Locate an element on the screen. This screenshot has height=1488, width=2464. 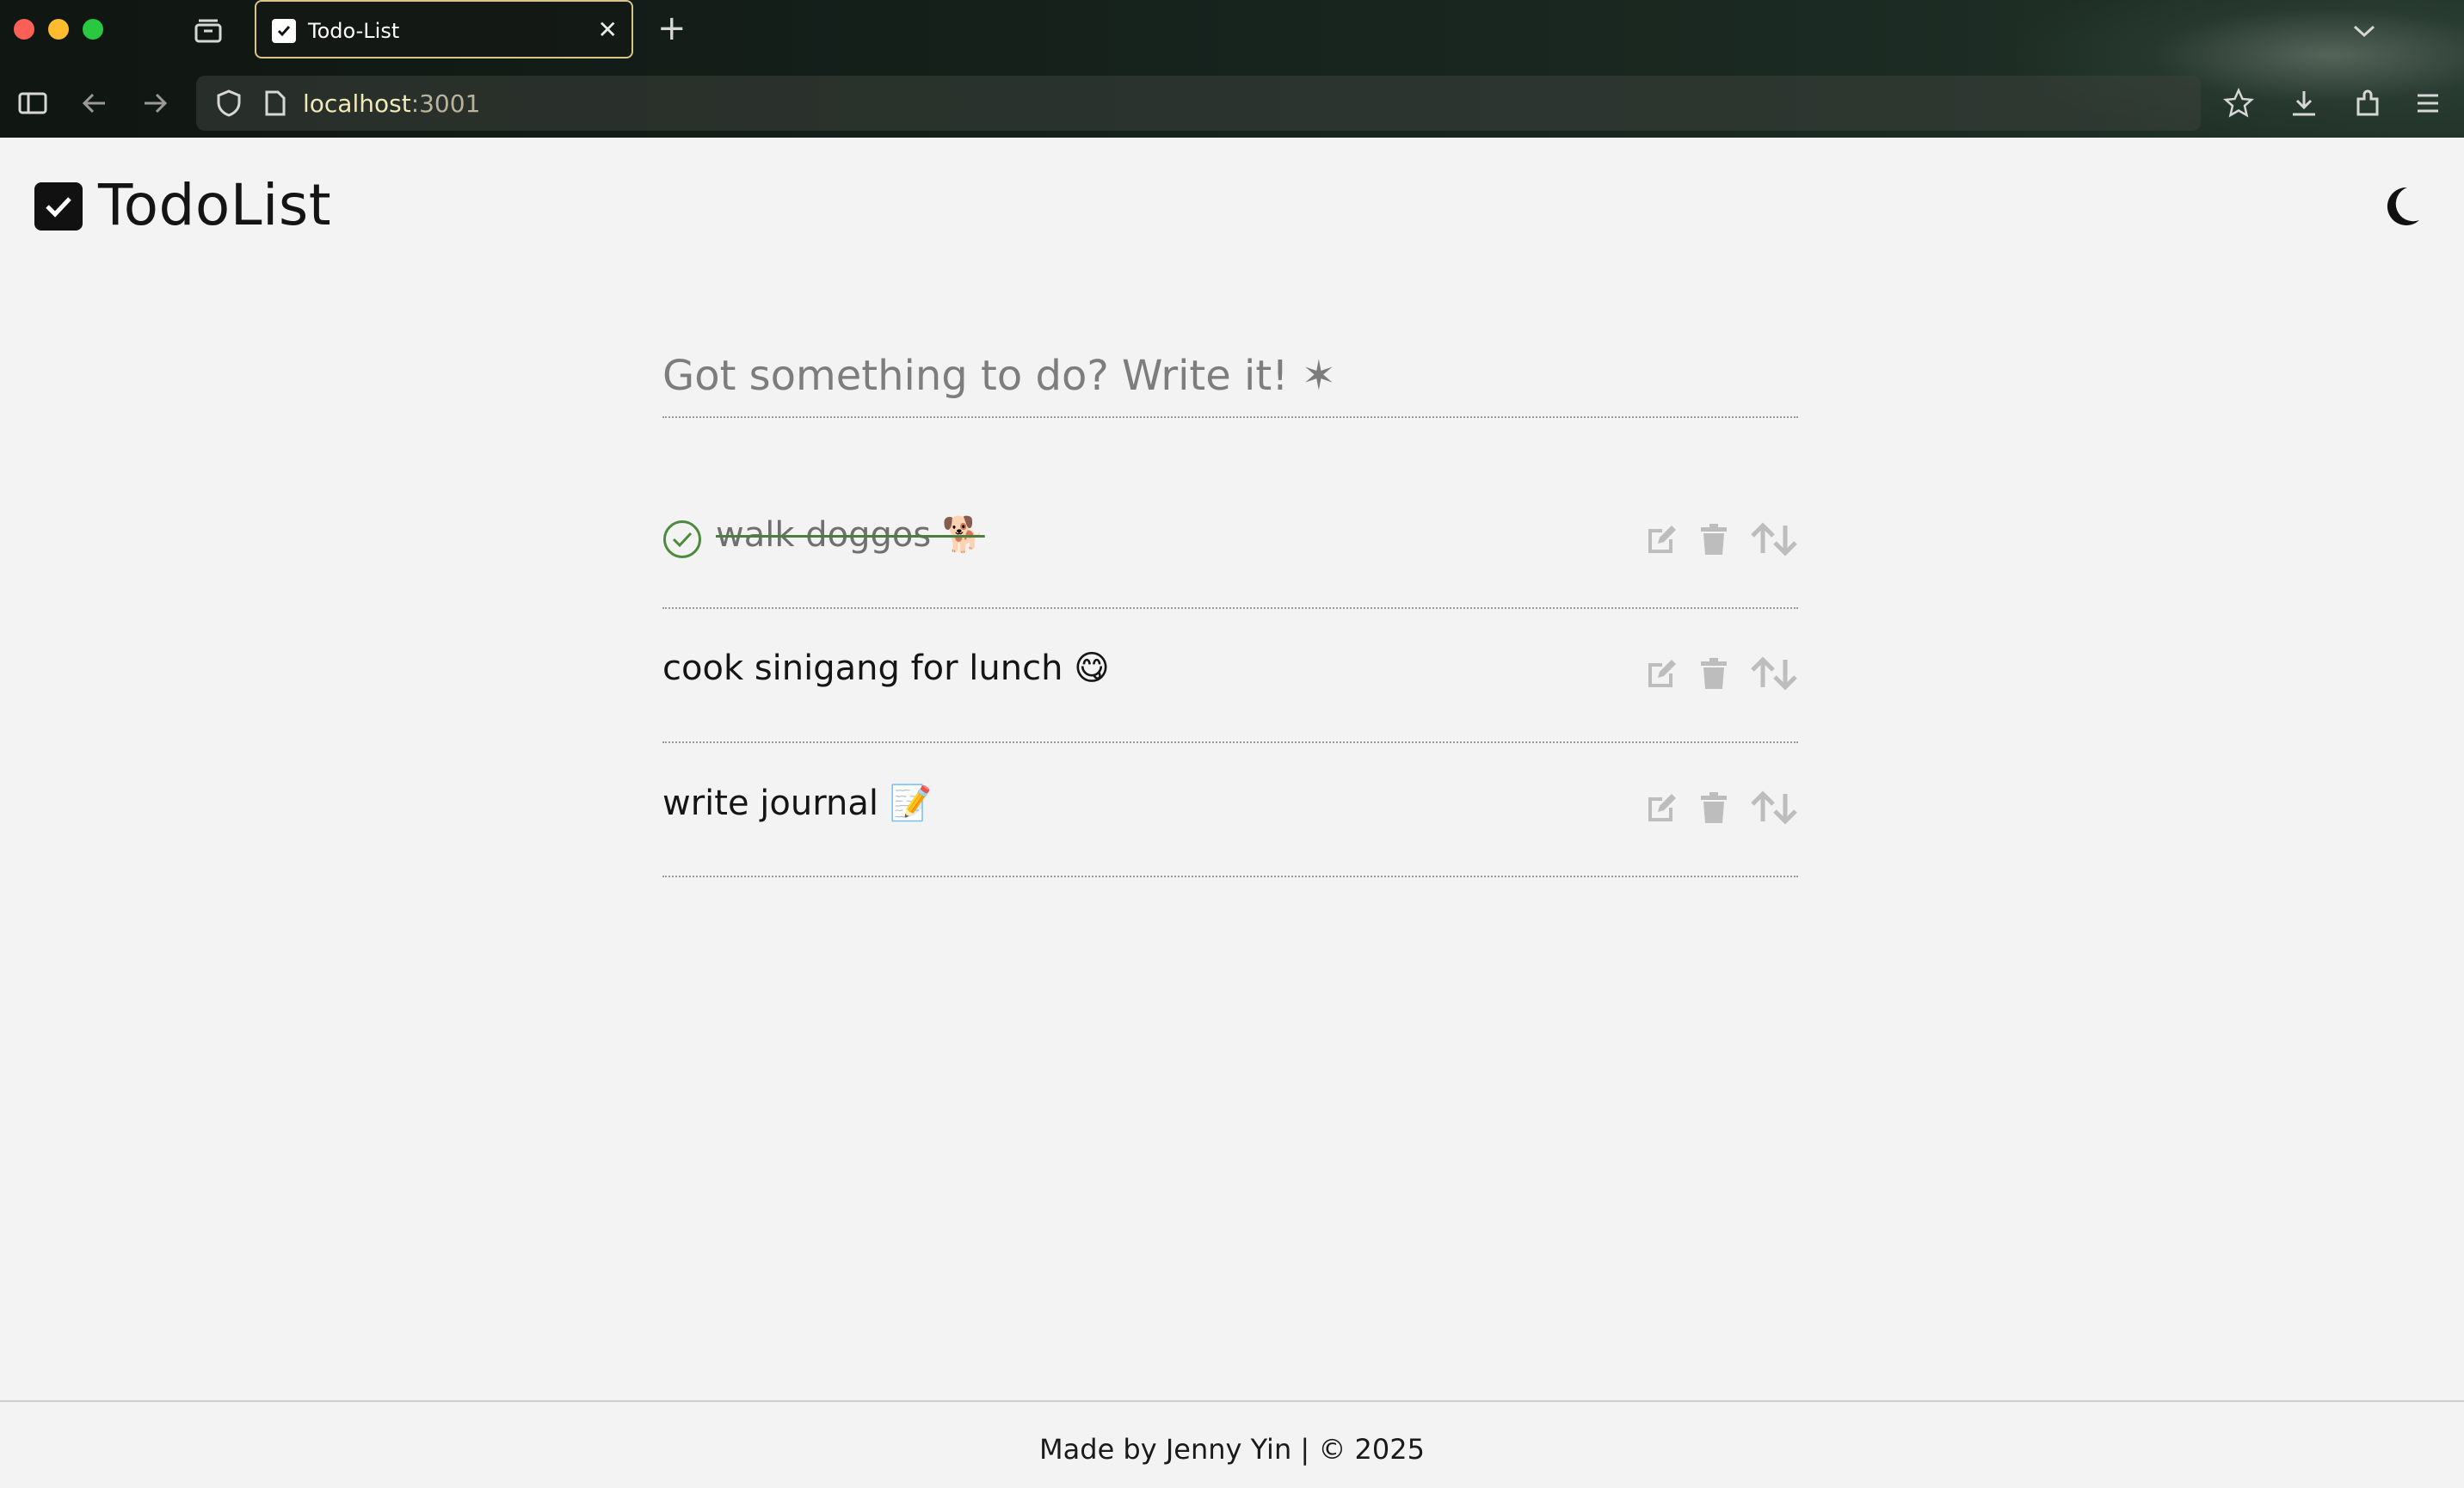
url-host: localhost is located at coordinates (357, 103).